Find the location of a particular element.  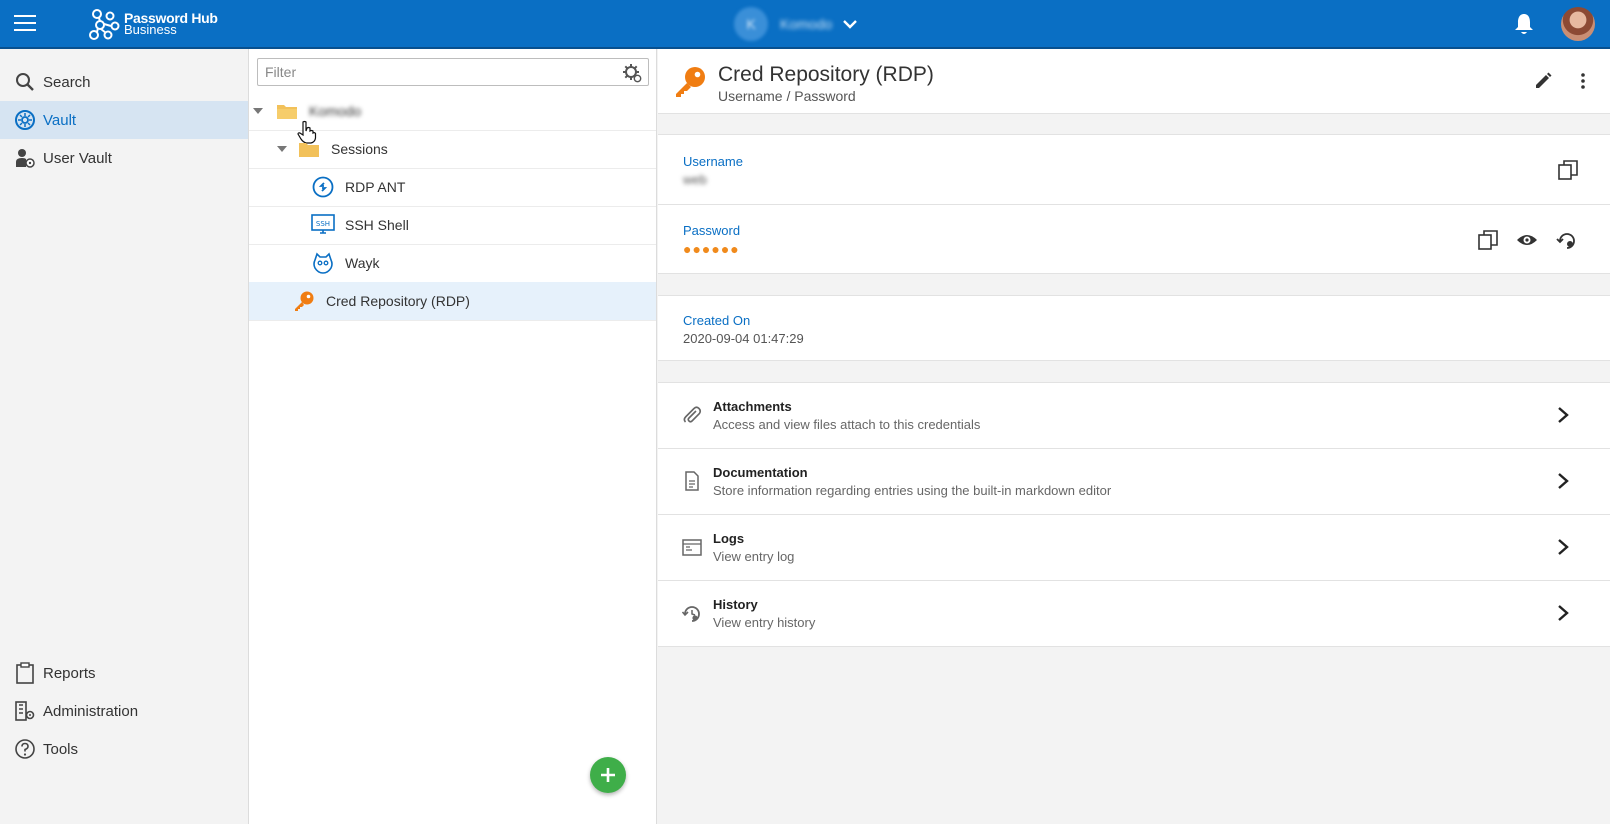

tree-row-label: Wayk is located at coordinates (362, 263).